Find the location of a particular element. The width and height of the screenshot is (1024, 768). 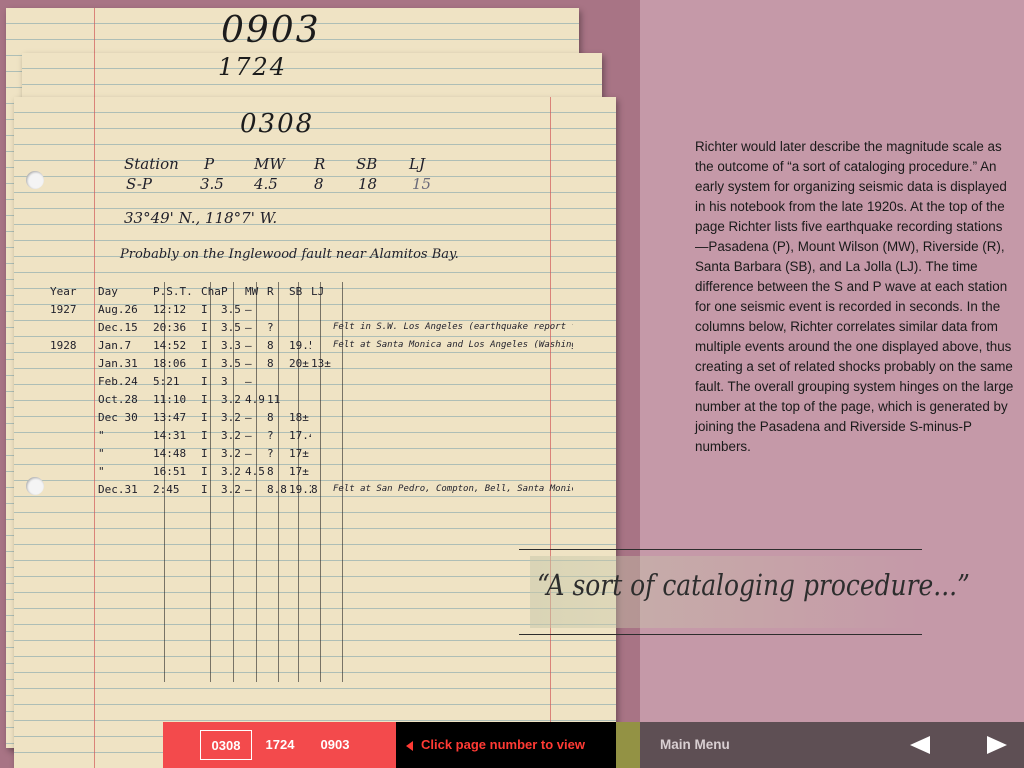

ledger-cell: Aug.26 is located at coordinates (118, 309).